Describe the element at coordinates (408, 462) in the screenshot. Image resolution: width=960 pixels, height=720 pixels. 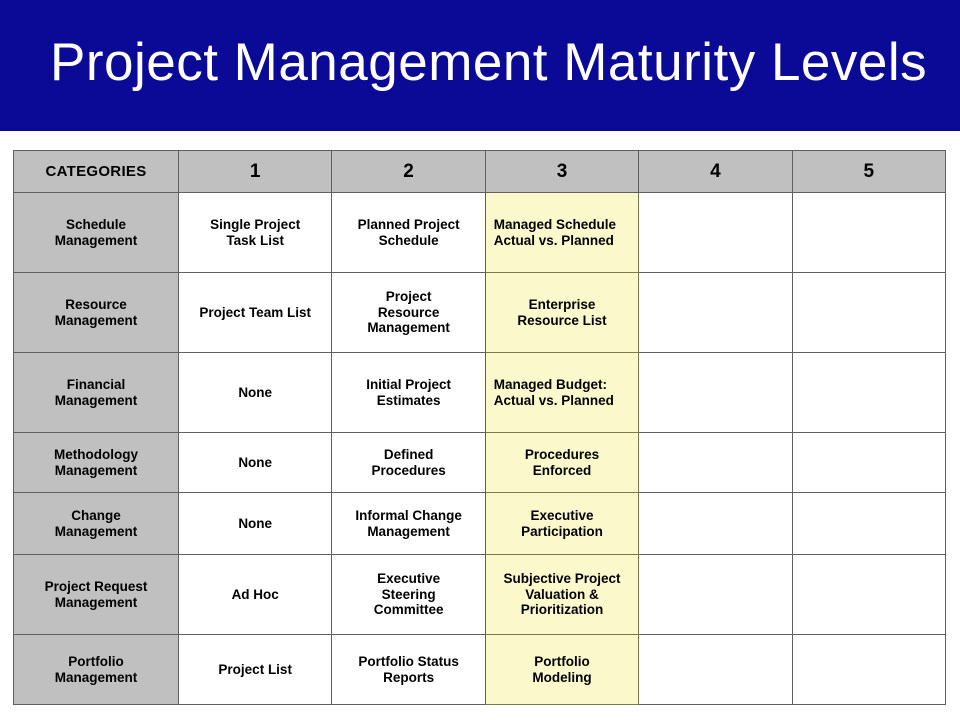
I see `level-2-cell: Defined Procedures` at that location.